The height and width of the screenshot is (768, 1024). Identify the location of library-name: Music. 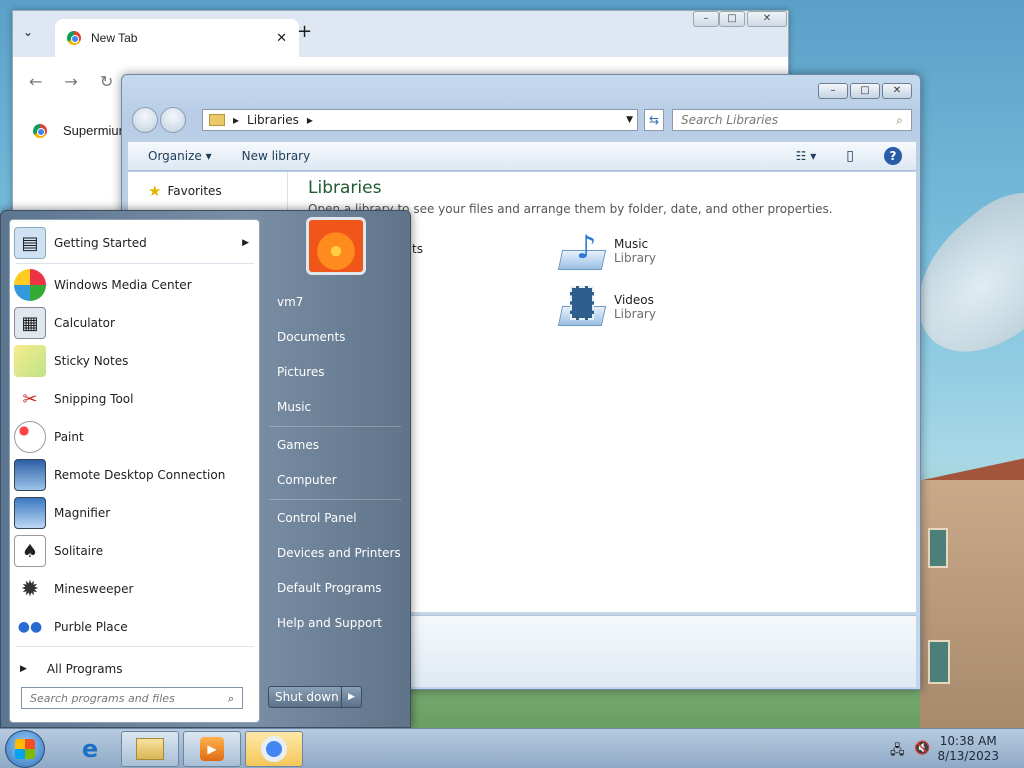
(631, 244).